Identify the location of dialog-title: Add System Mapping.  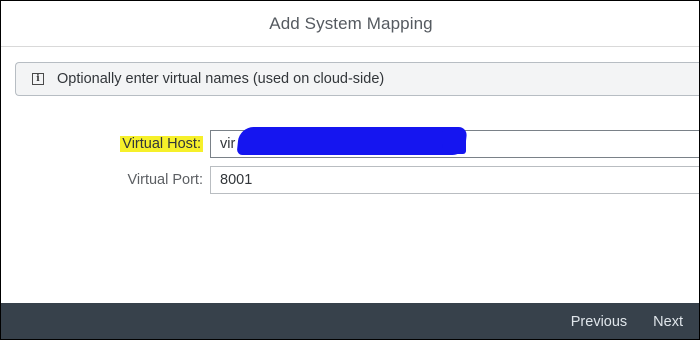
(351, 23).